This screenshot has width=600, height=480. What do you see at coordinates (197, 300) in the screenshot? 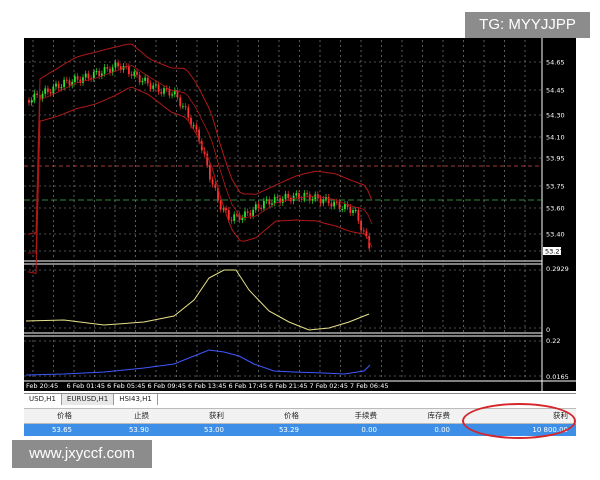
I see `oscillator-line` at bounding box center [197, 300].